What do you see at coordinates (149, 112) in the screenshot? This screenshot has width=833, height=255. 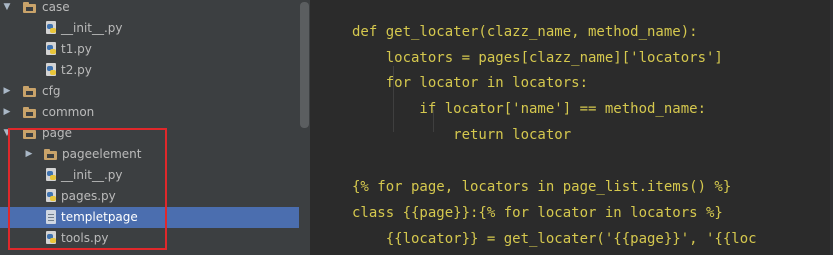 I see `tree-row-common: ▶ common` at bounding box center [149, 112].